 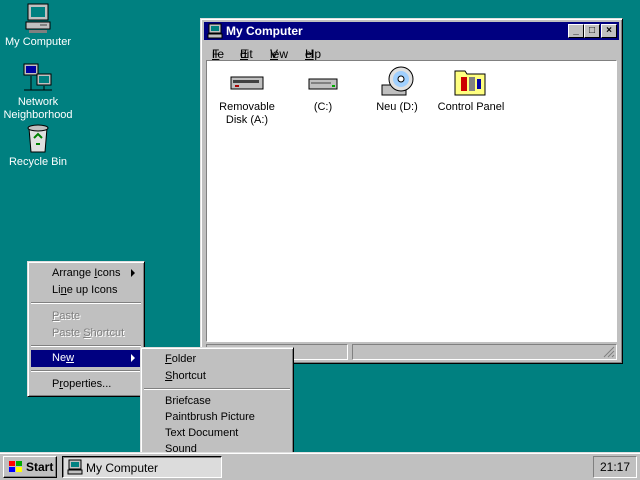 What do you see at coordinates (397, 107) in the screenshot?
I see `drive-label: Neu (D:)` at bounding box center [397, 107].